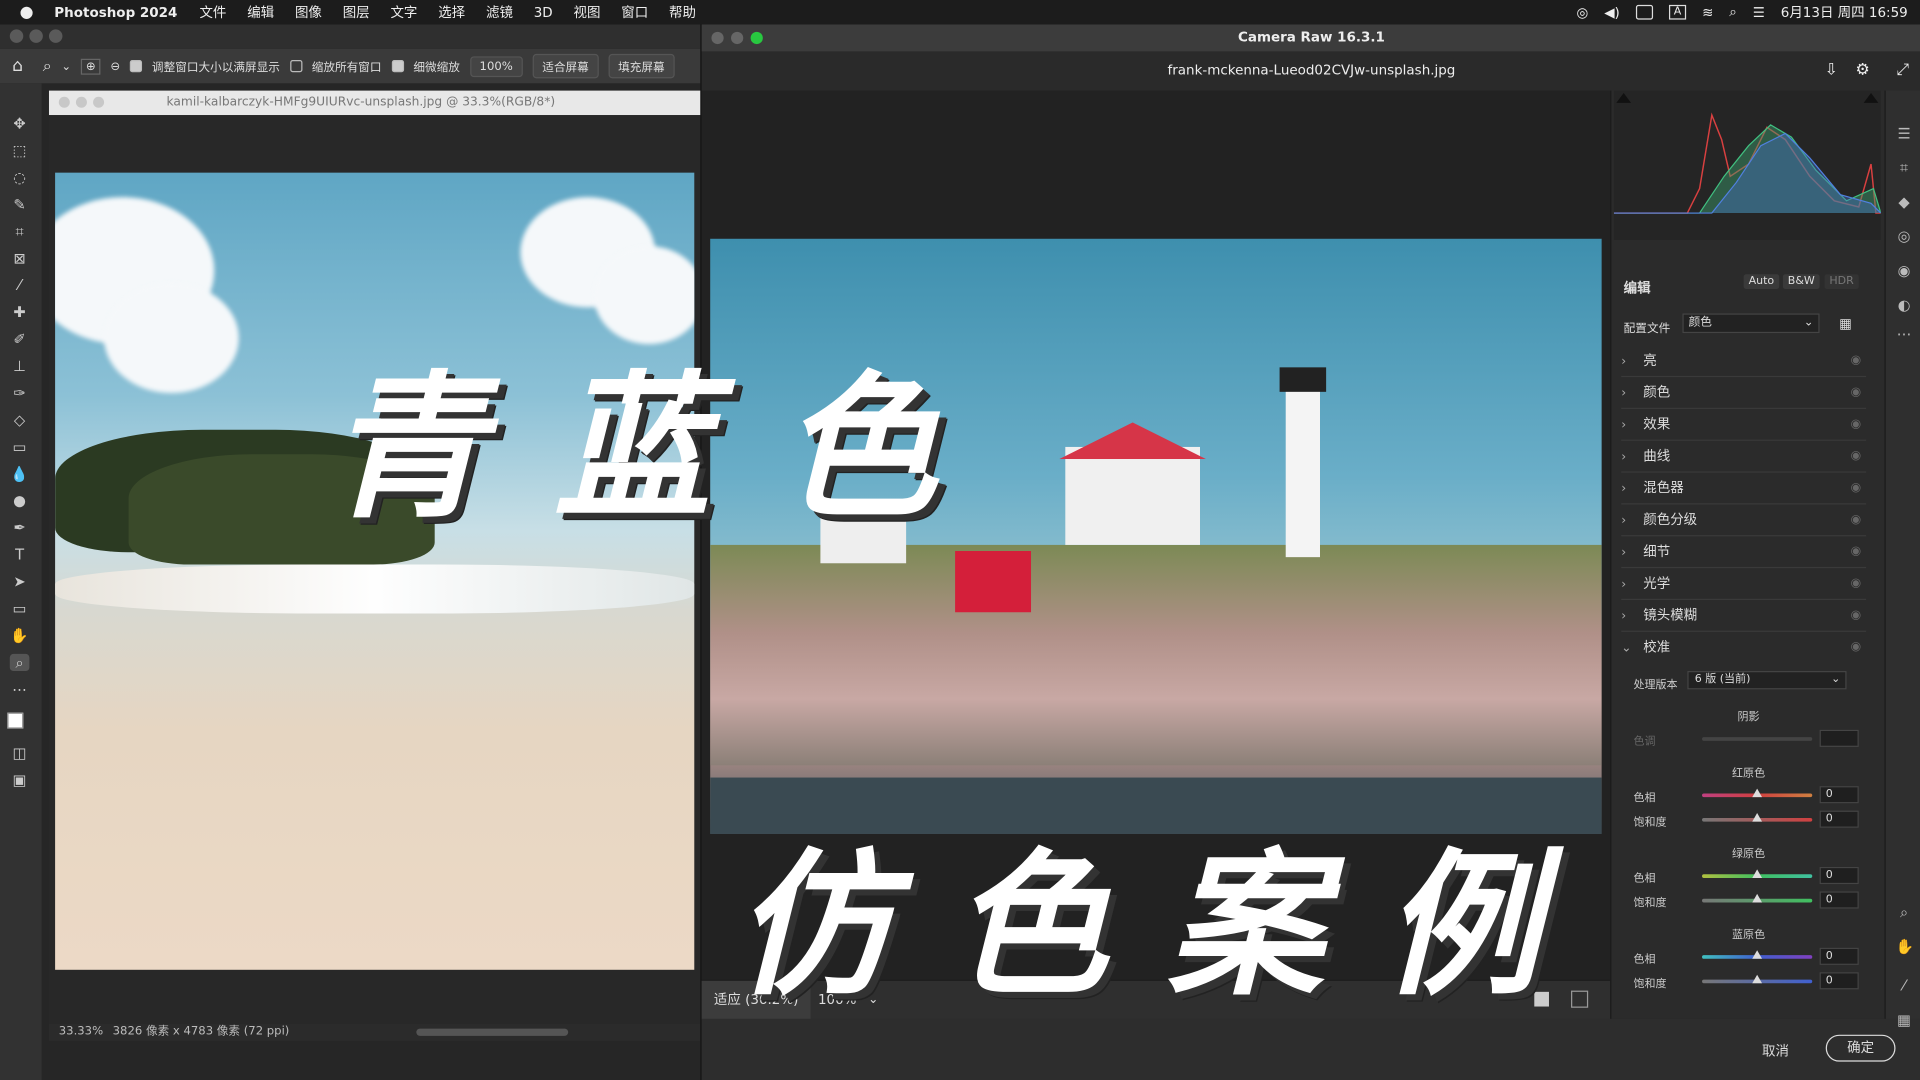  Describe the element at coordinates (1583, 12) in the screenshot. I see `creative-cloud-icon: ◎` at that location.